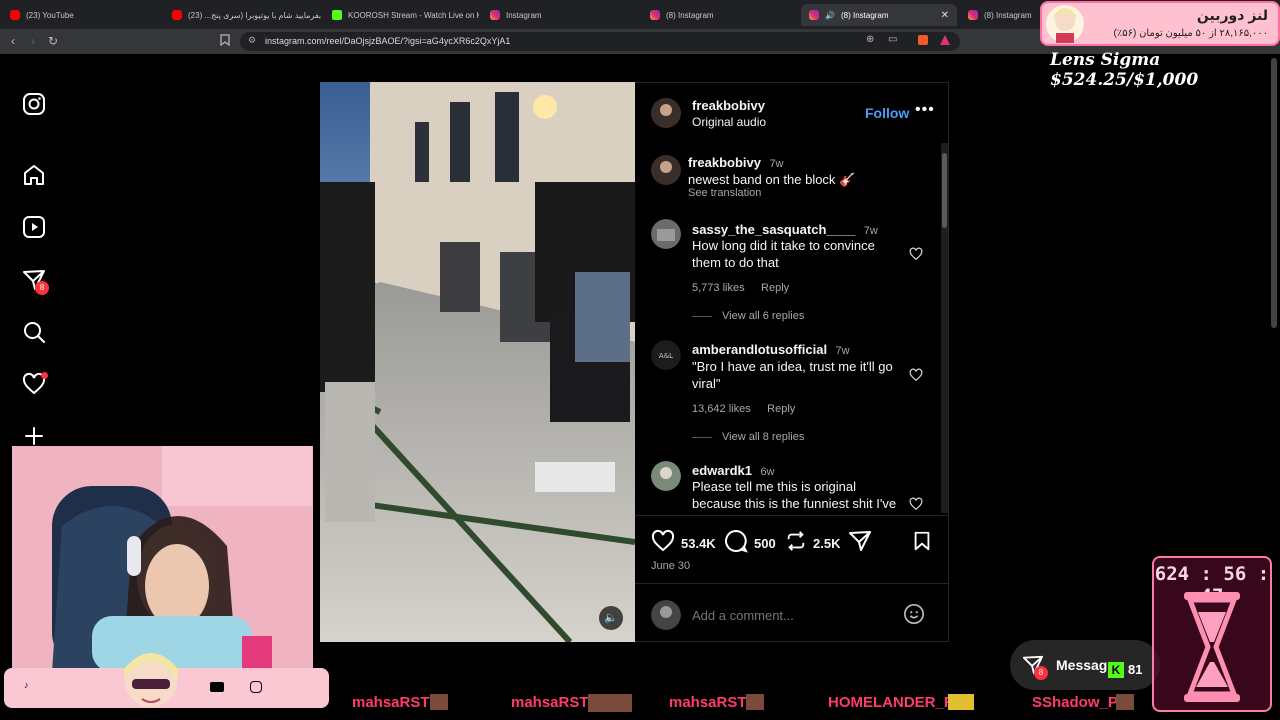  What do you see at coordinates (891, 702) in the screenshot?
I see `ticker-name: HOMELANDER_R` at bounding box center [891, 702].